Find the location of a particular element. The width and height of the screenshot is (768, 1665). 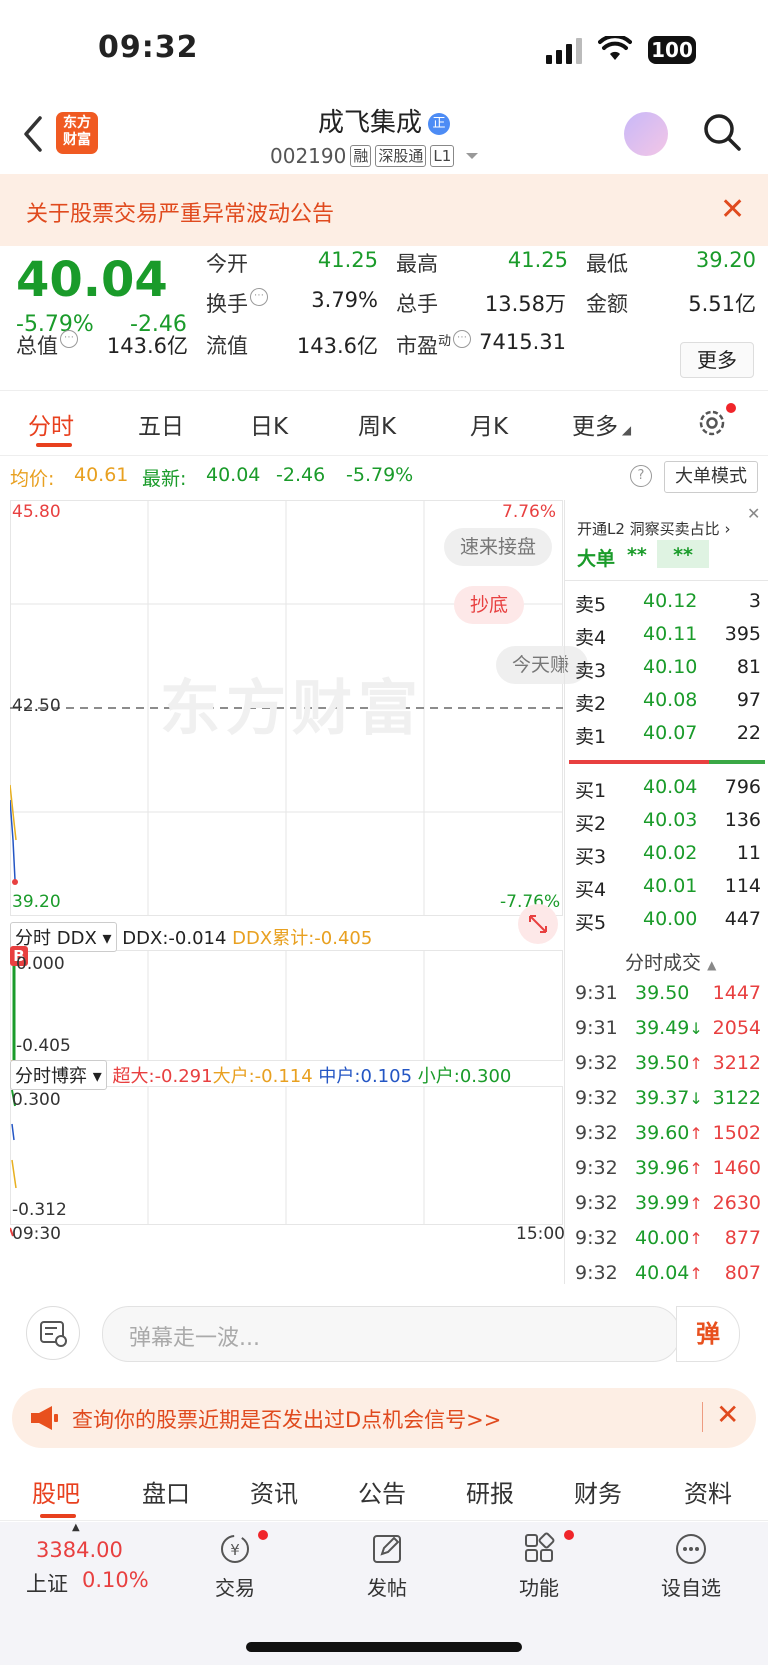

content-tabs: 股吧 盘口 资讯 公告 研报 财务 资料 is located at coordinates (384, 1490).